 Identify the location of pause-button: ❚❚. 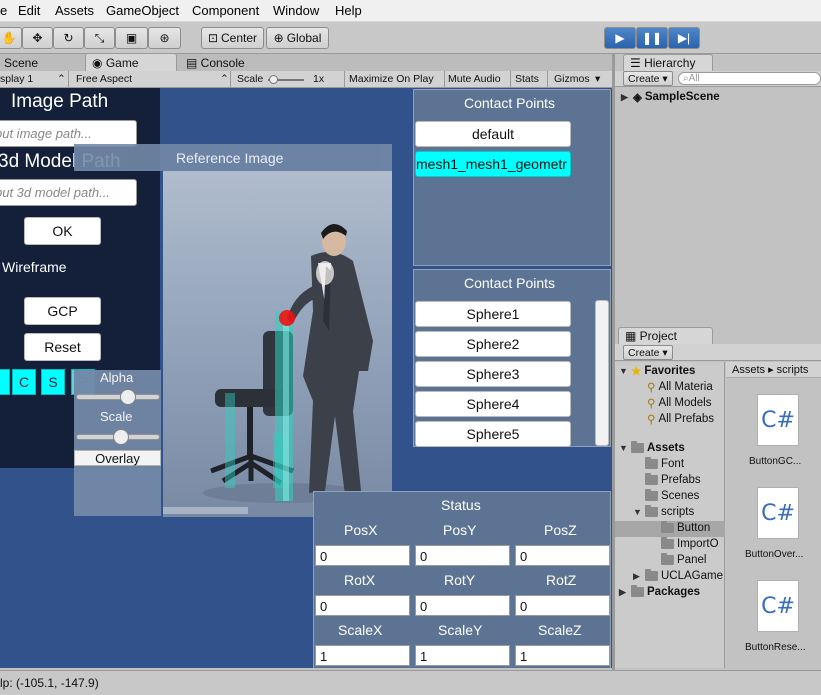
(652, 38).